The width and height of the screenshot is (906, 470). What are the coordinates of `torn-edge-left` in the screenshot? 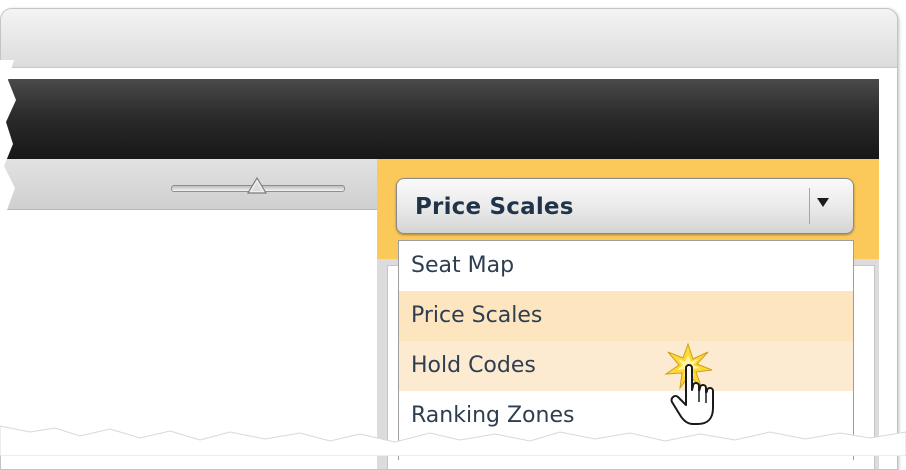 It's located at (8, 245).